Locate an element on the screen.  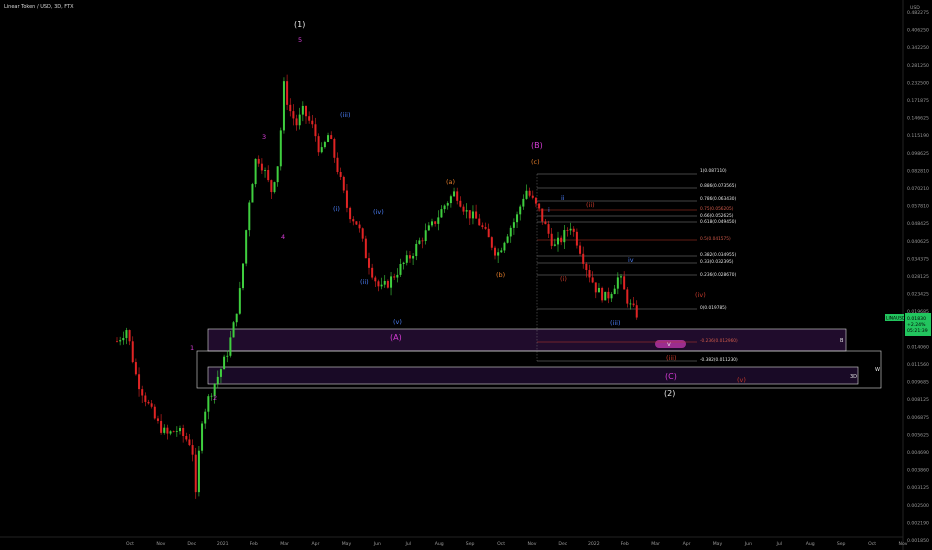
fib-label-033: 0.33(0.032395) is located at coordinates (717, 262).